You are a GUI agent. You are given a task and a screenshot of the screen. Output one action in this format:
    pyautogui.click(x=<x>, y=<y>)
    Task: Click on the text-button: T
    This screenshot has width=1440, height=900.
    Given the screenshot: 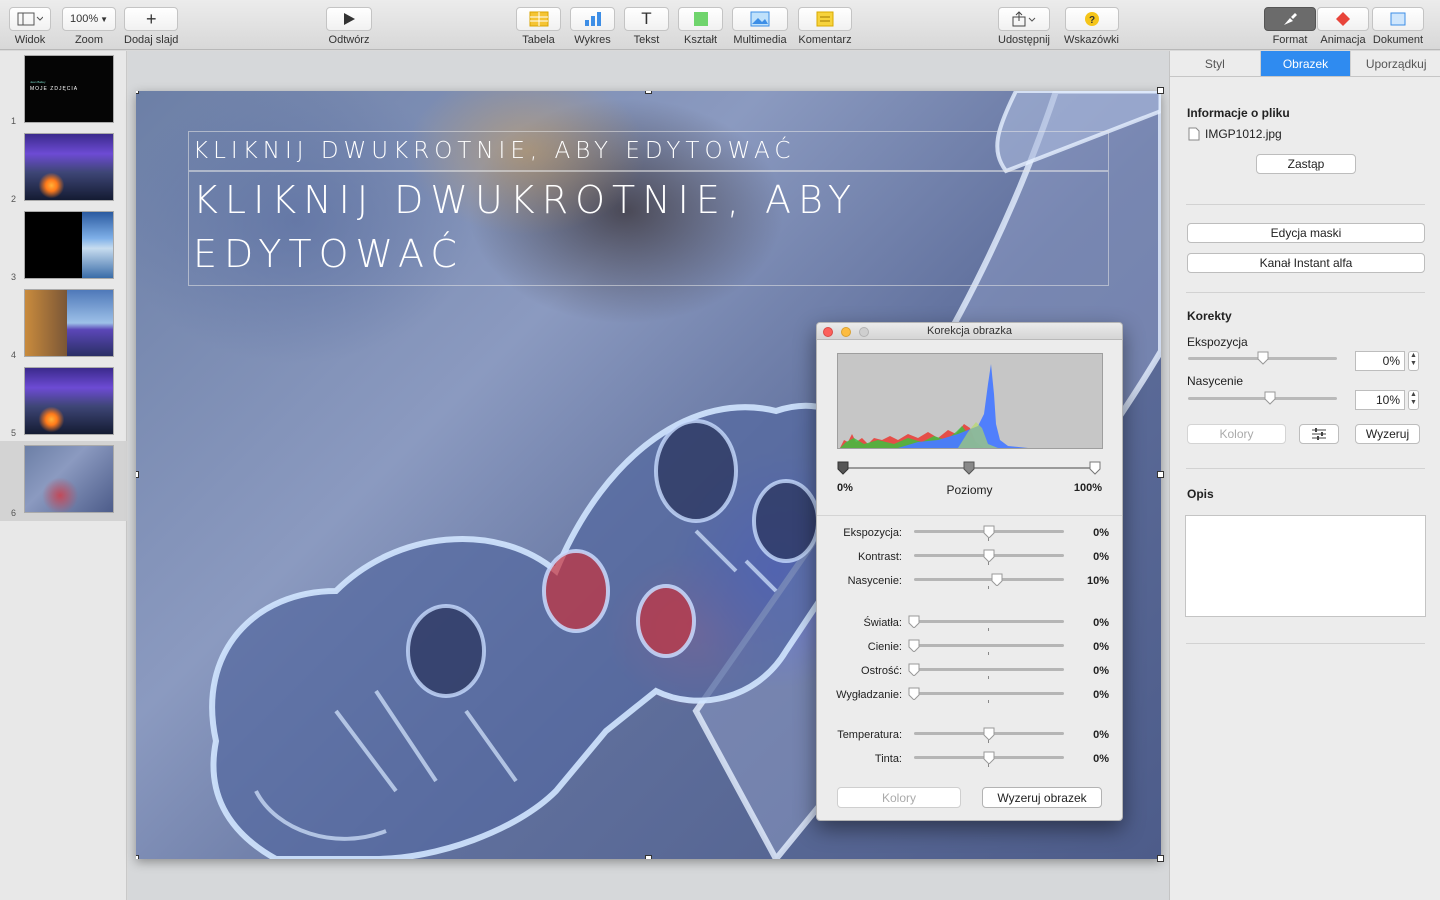 What is the action you would take?
    pyautogui.click(x=646, y=19)
    